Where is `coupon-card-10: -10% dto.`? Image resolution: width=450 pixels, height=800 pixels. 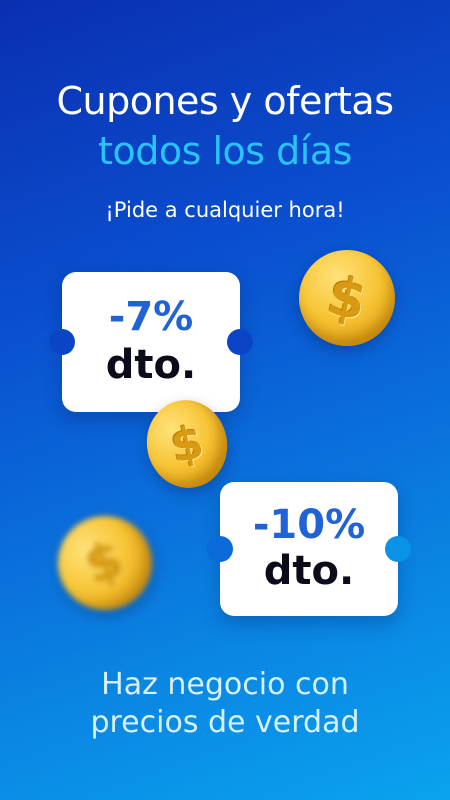 coupon-card-10: -10% dto. is located at coordinates (309, 549).